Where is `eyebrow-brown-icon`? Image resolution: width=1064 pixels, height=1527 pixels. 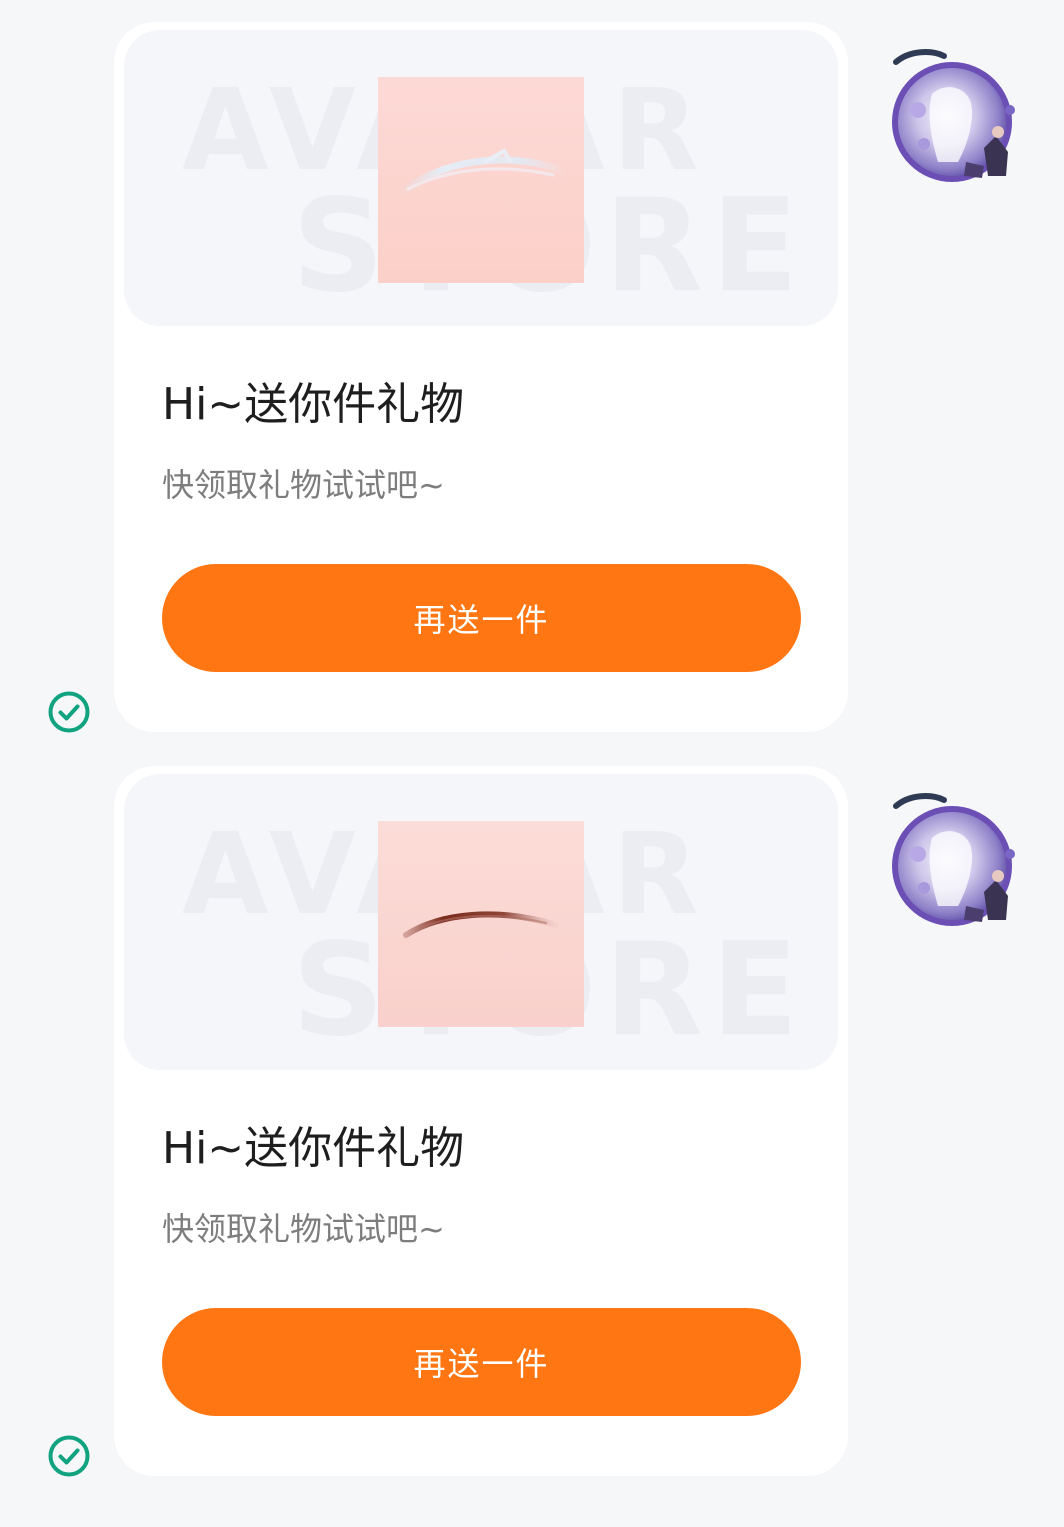 eyebrow-brown-icon is located at coordinates (481, 924).